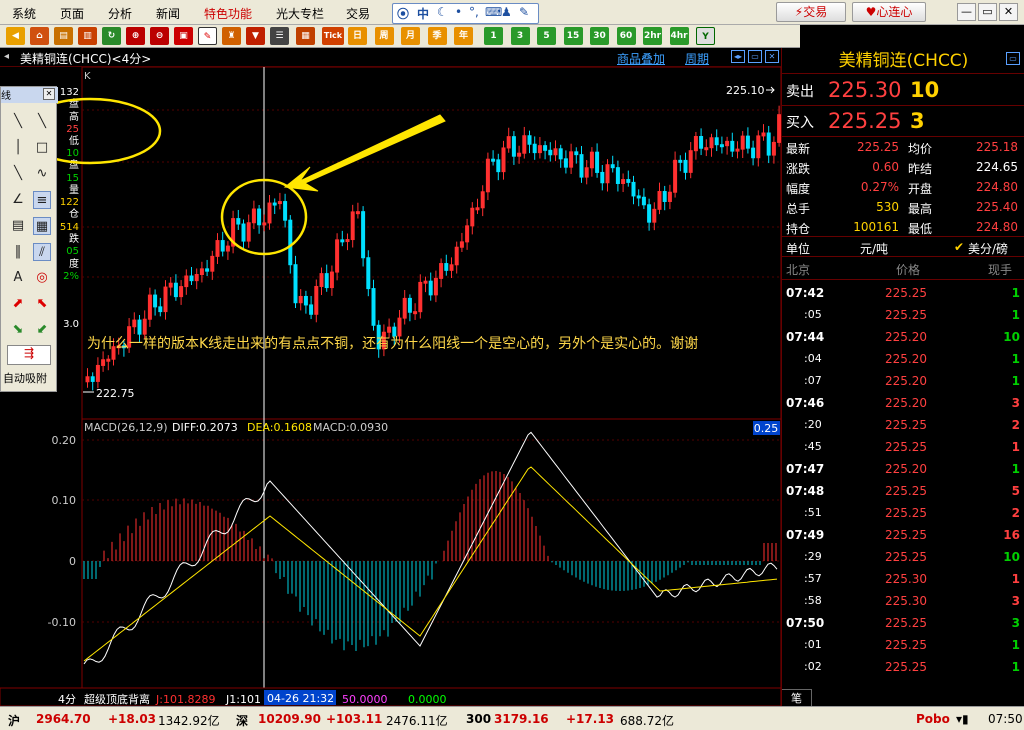 This screenshot has height=730, width=1024. Describe the element at coordinates (42, 174) in the screenshot. I see `wave-icon: ∿` at that location.